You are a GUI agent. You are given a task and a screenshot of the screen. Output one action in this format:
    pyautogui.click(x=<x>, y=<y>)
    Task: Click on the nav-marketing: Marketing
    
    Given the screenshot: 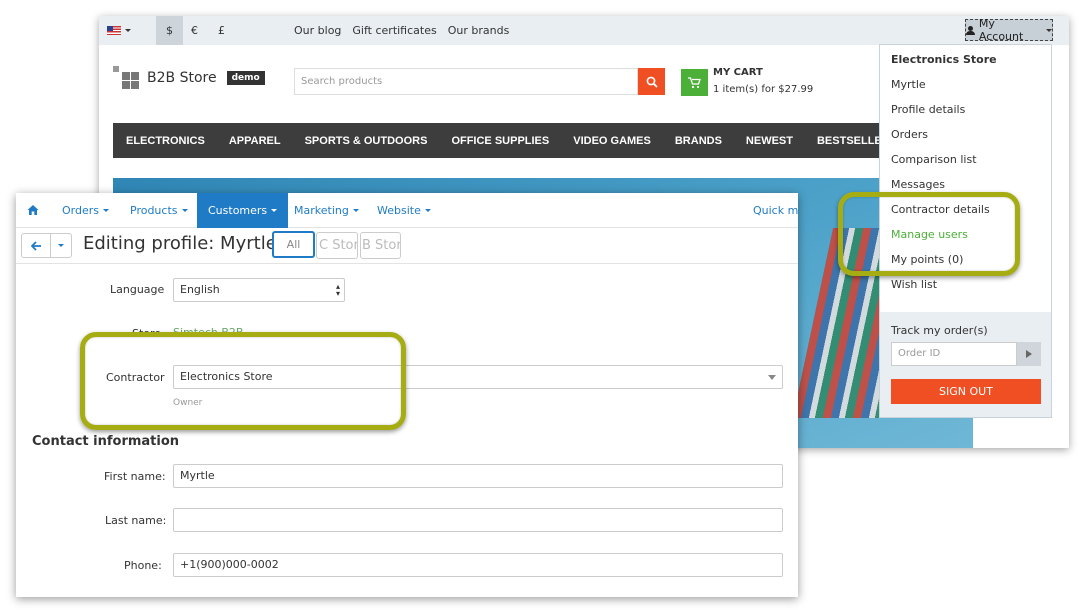 What is the action you would take?
    pyautogui.click(x=326, y=210)
    